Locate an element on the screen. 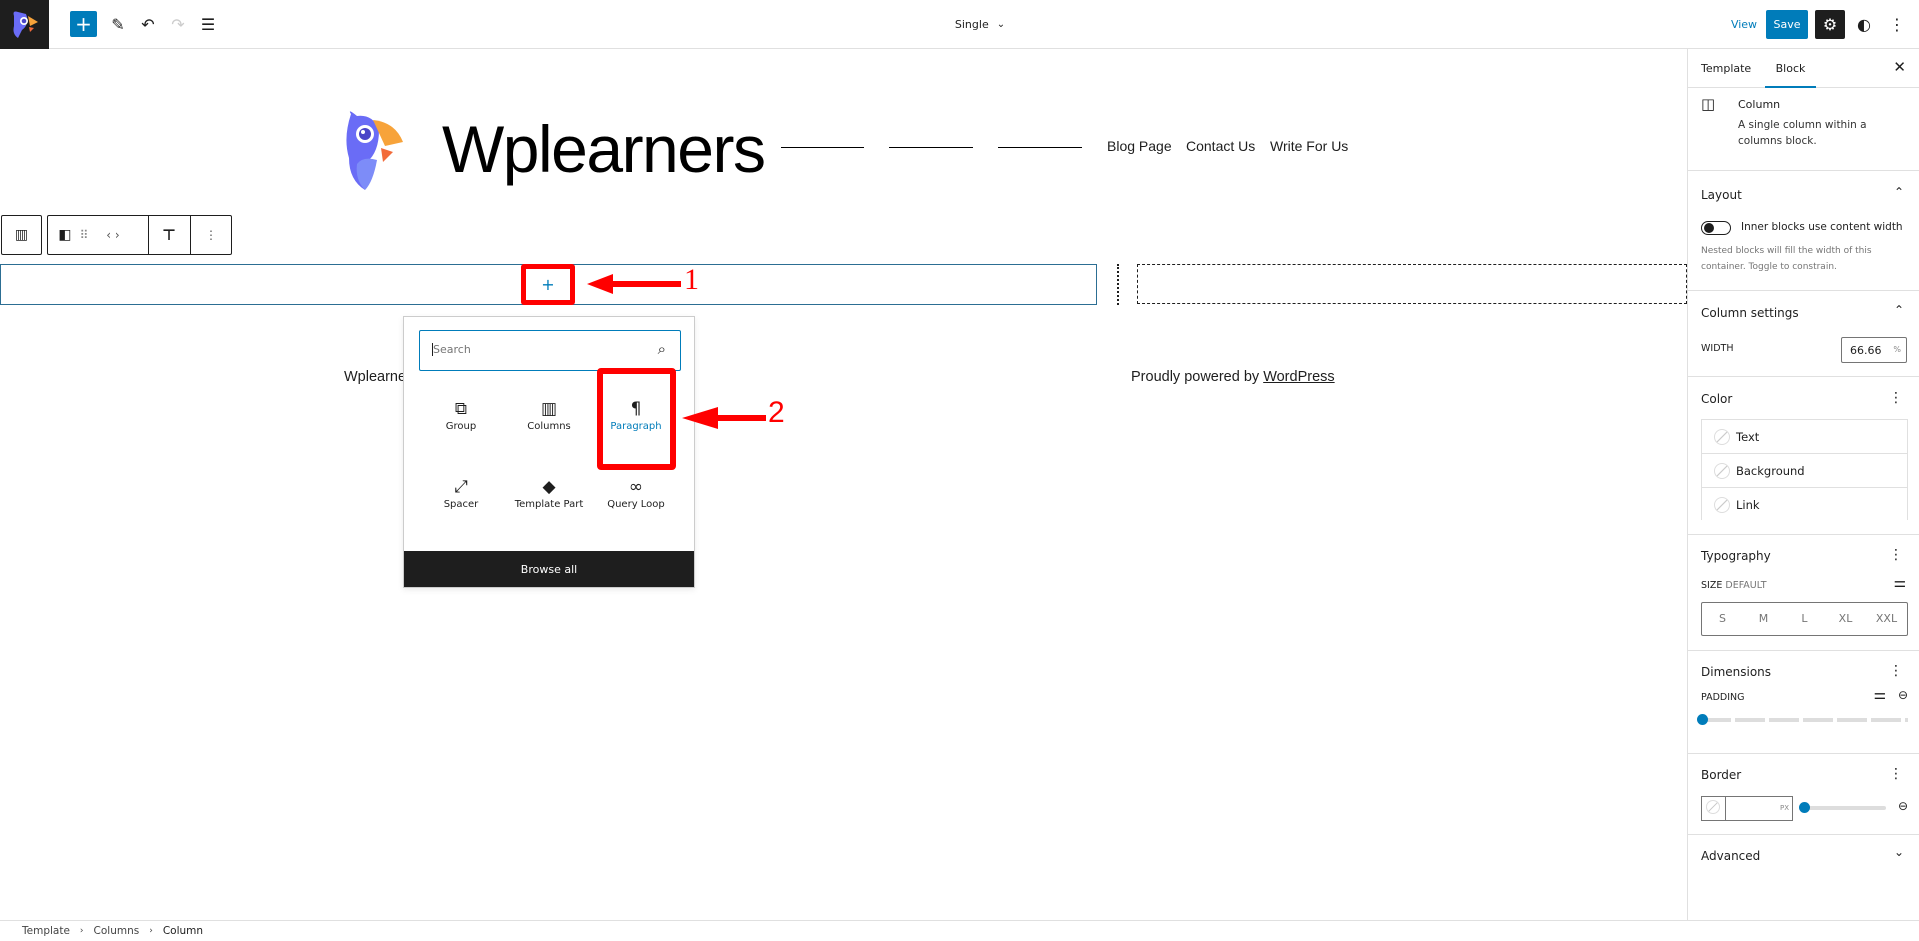  block-options-icon: ⋮ is located at coordinates (211, 235).